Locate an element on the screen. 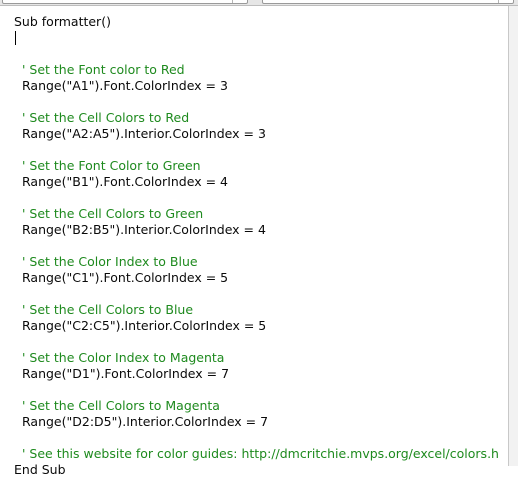 This screenshot has height=478, width=518. object-dropdown is located at coordinates (125, 2).